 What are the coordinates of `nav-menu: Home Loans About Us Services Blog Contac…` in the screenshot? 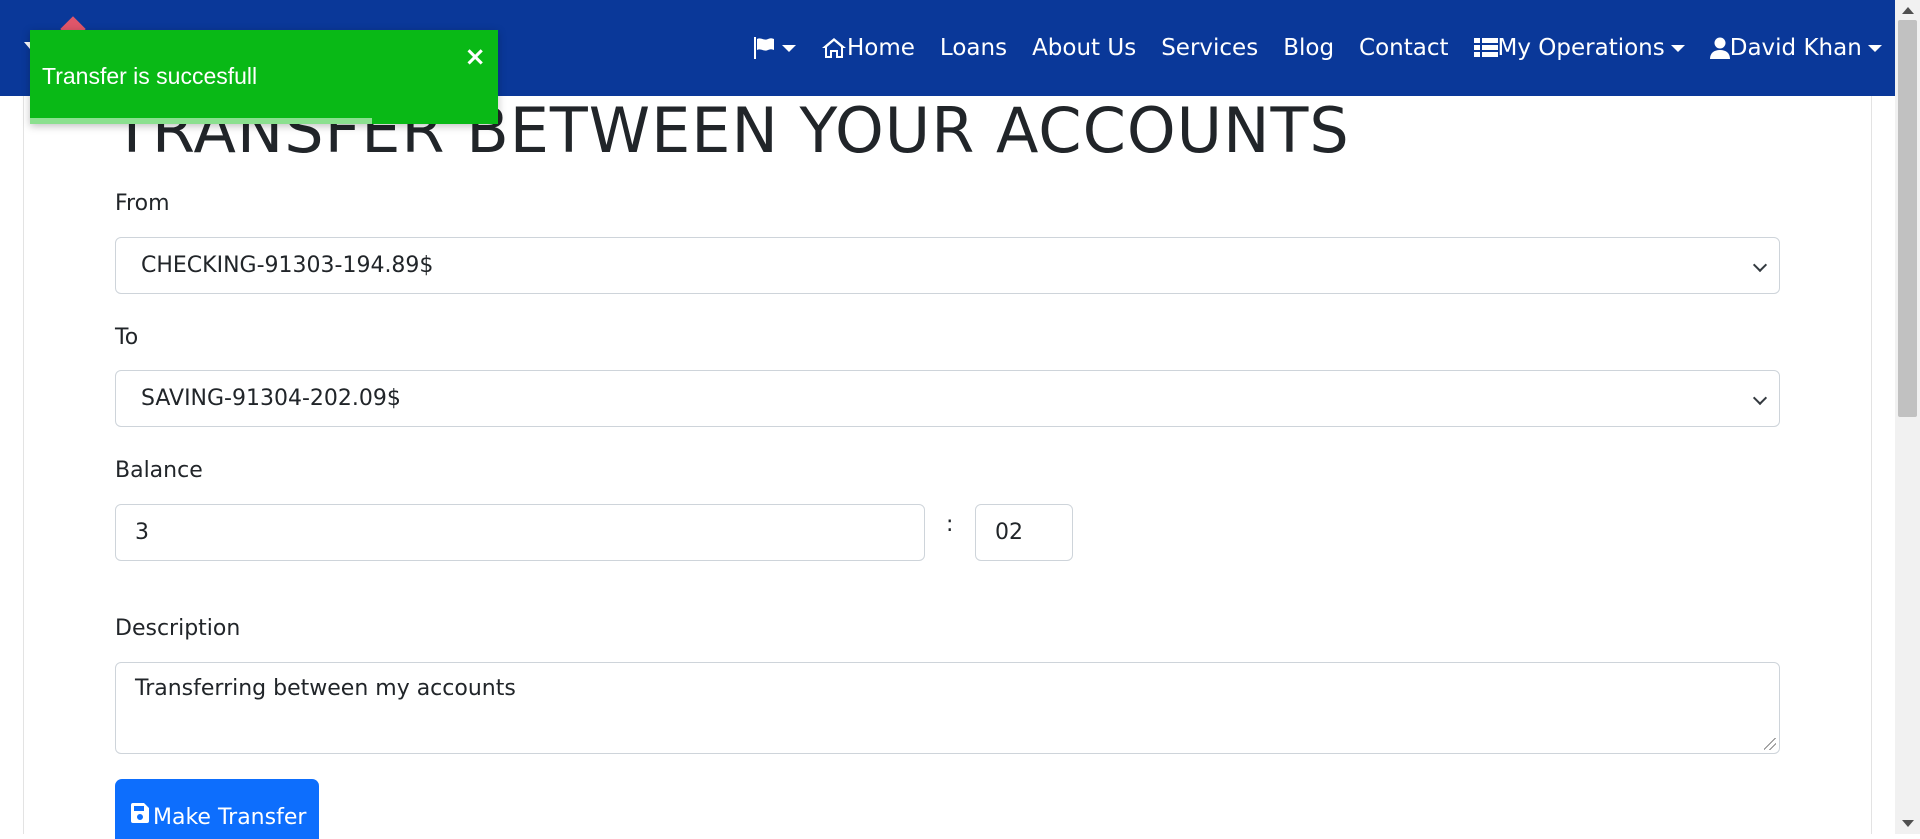 It's located at (1329, 48).